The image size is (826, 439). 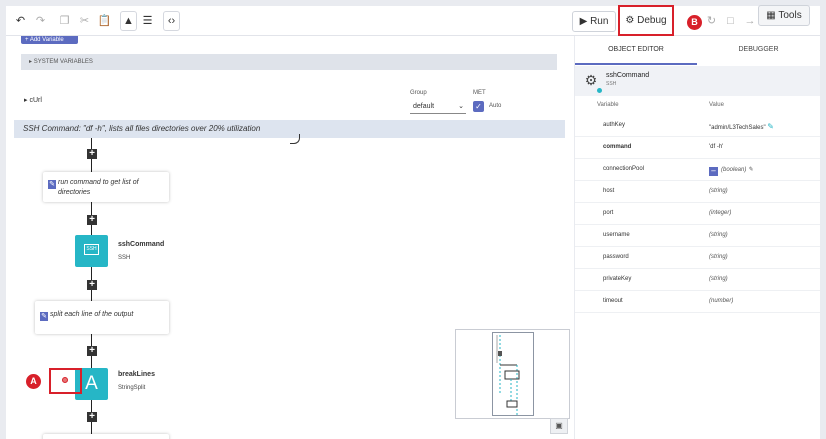 I want to click on tab-object-editor: OBJECT EDITOR, so click(x=636, y=50).